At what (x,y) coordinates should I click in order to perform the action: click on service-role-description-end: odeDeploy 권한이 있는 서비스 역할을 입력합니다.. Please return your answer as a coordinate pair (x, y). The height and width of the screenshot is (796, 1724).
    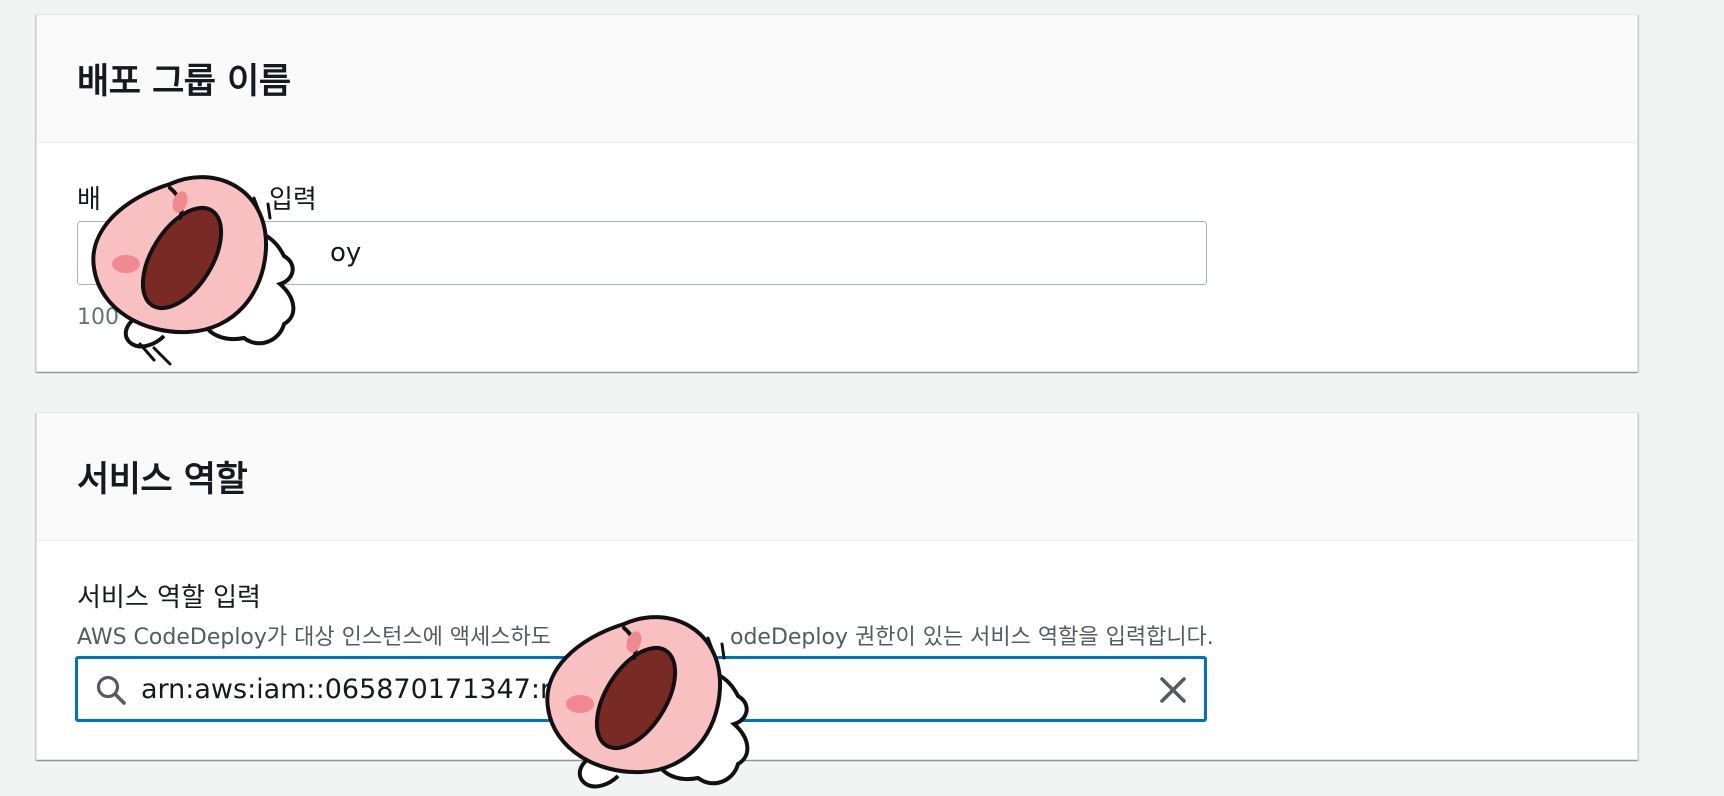
    Looking at the image, I should click on (972, 637).